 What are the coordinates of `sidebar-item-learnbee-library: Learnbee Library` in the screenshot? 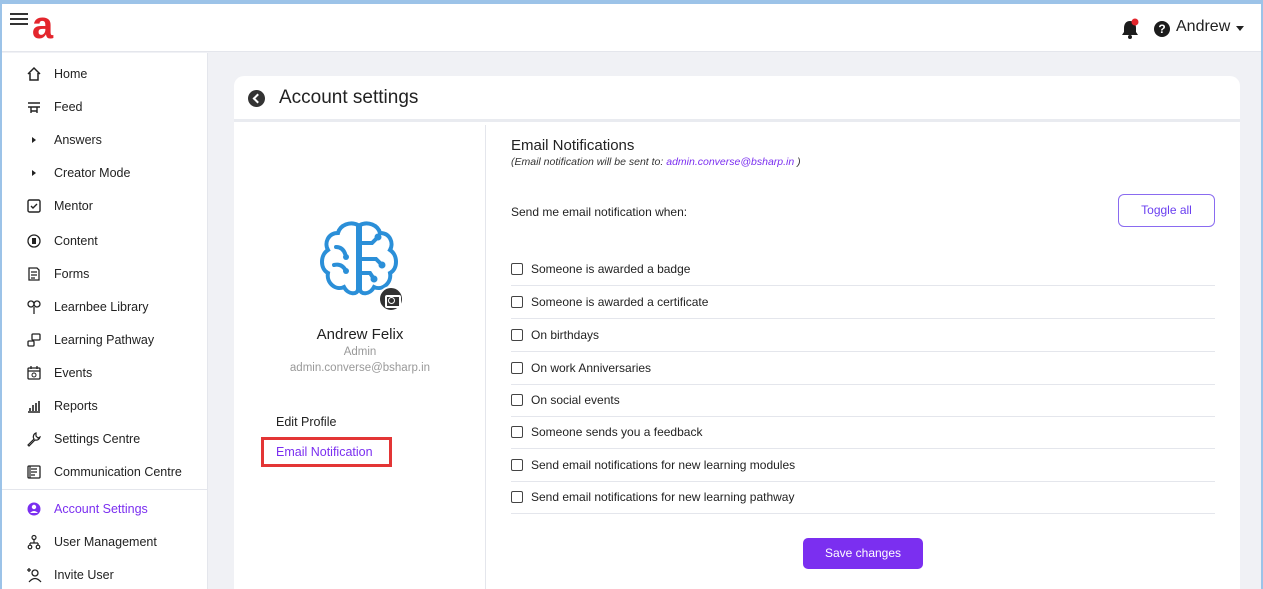 It's located at (105, 307).